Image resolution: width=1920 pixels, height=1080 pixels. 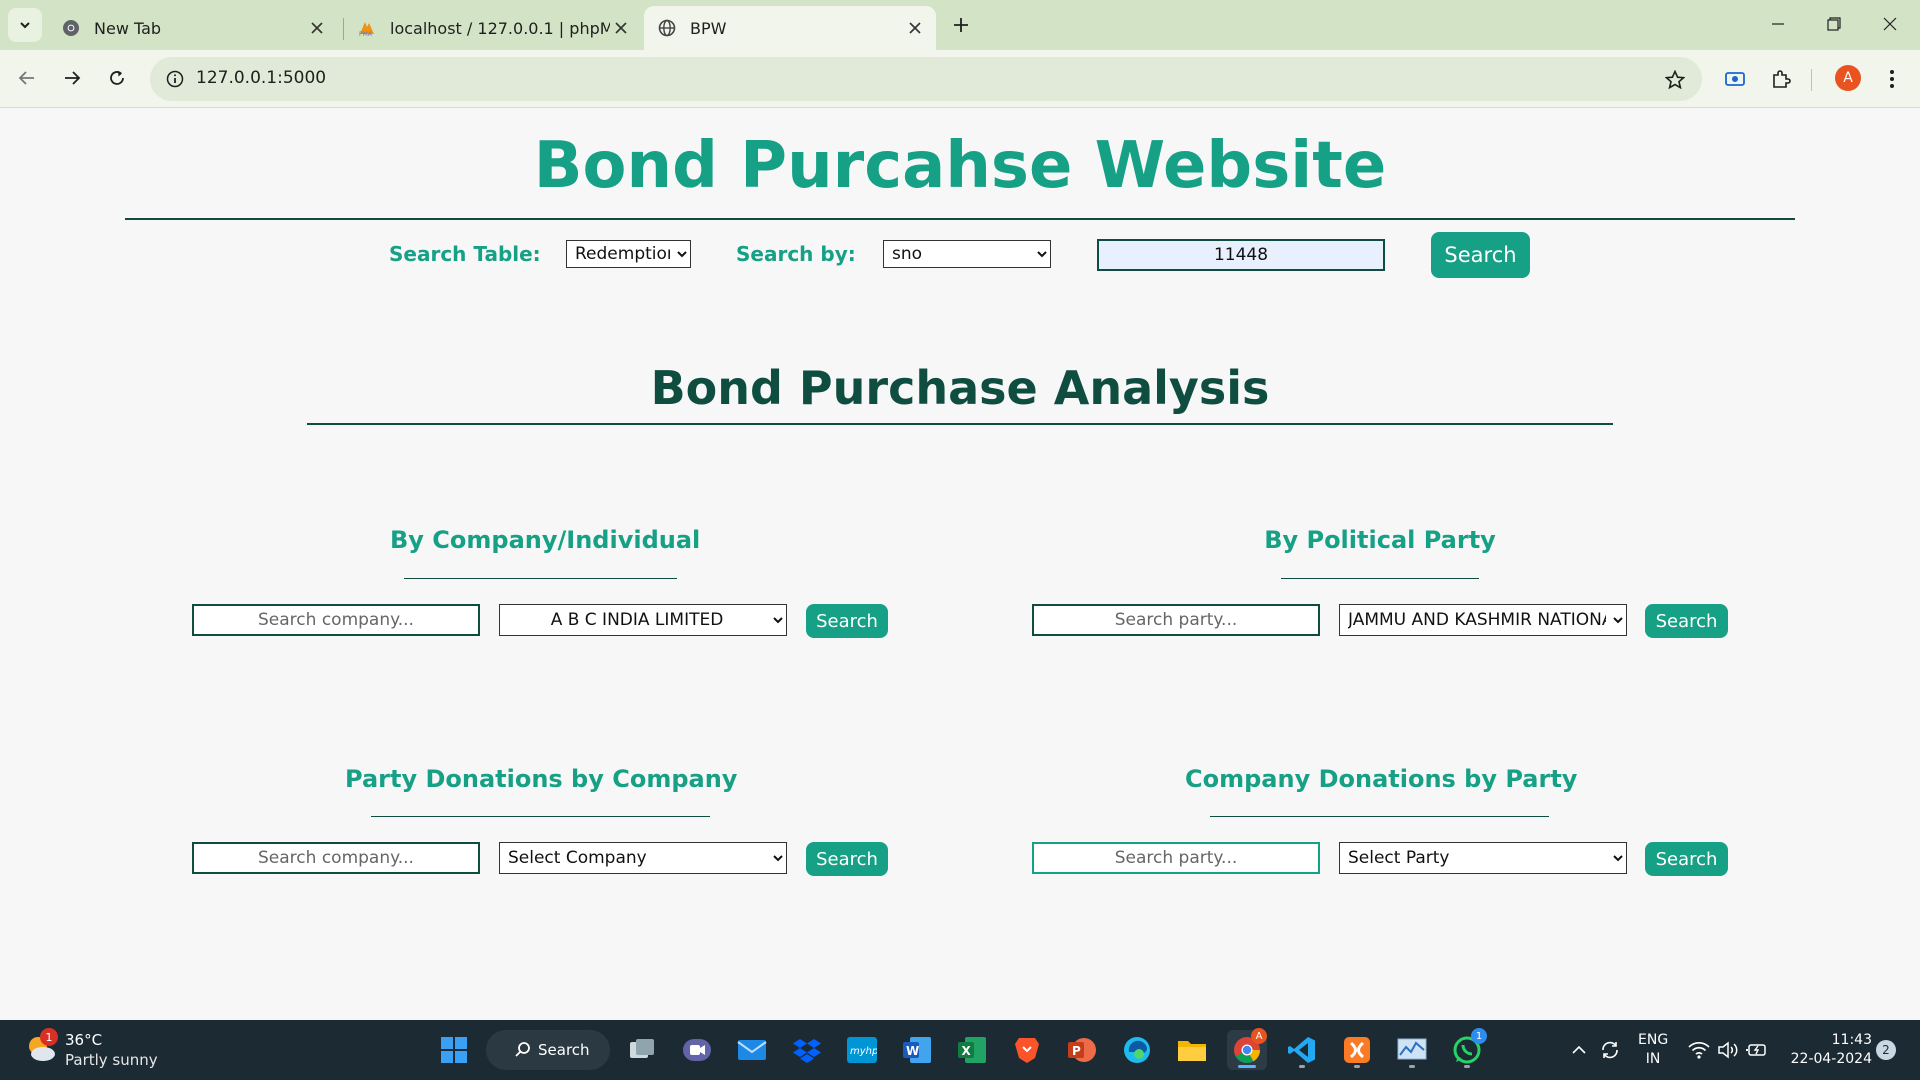 I want to click on whatsapp-unread-badge: 1, so click(x=1479, y=1036).